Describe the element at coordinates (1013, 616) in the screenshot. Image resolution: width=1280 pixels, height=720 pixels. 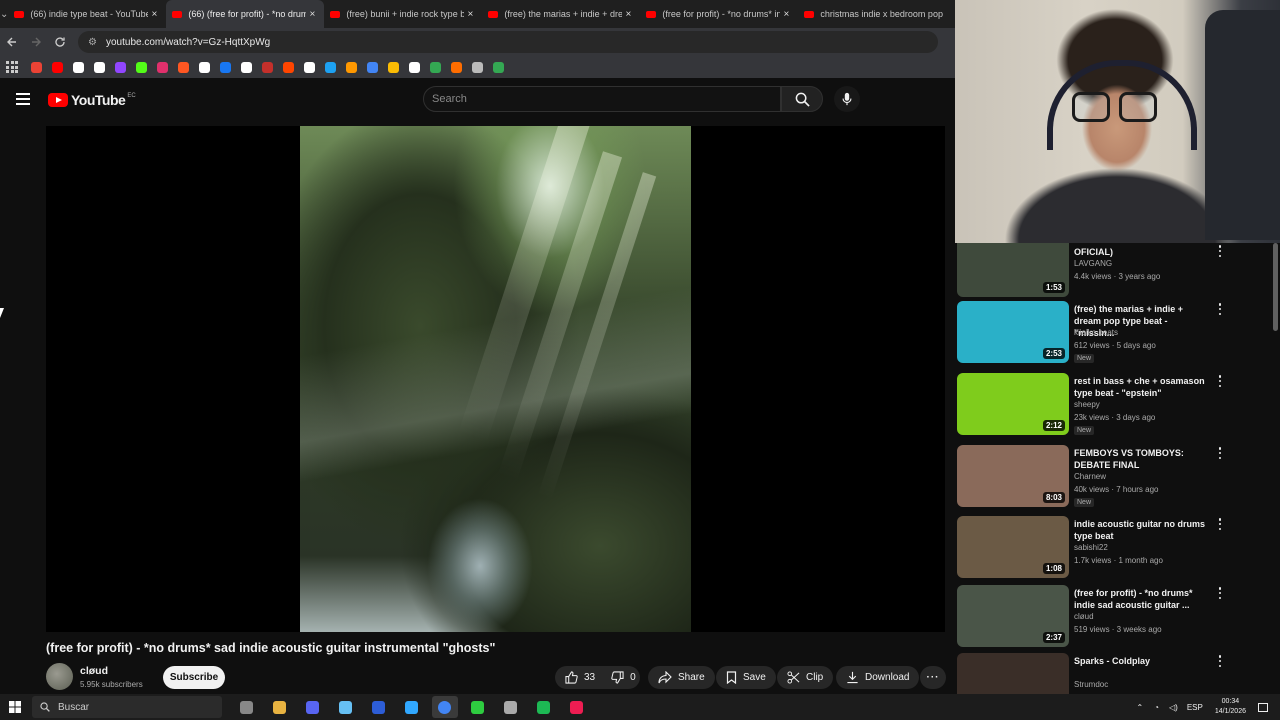
I see `video-thumbnail: 2:37` at that location.